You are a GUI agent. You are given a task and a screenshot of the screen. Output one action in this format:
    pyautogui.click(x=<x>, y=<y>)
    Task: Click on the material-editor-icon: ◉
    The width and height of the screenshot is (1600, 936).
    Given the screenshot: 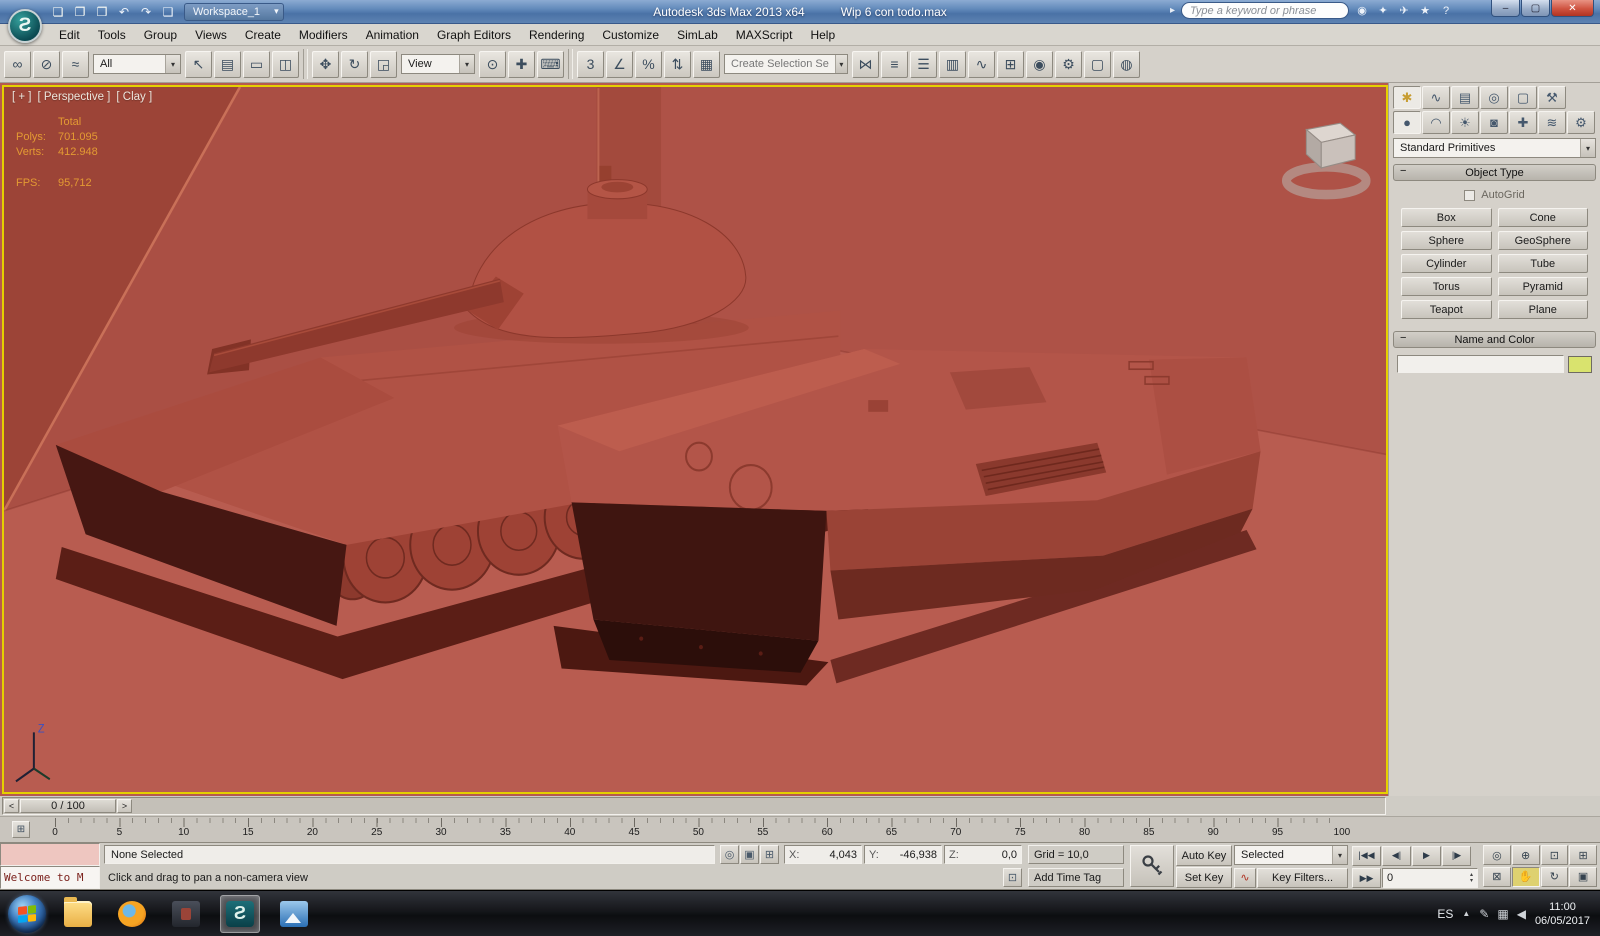 What is the action you would take?
    pyautogui.click(x=1039, y=64)
    